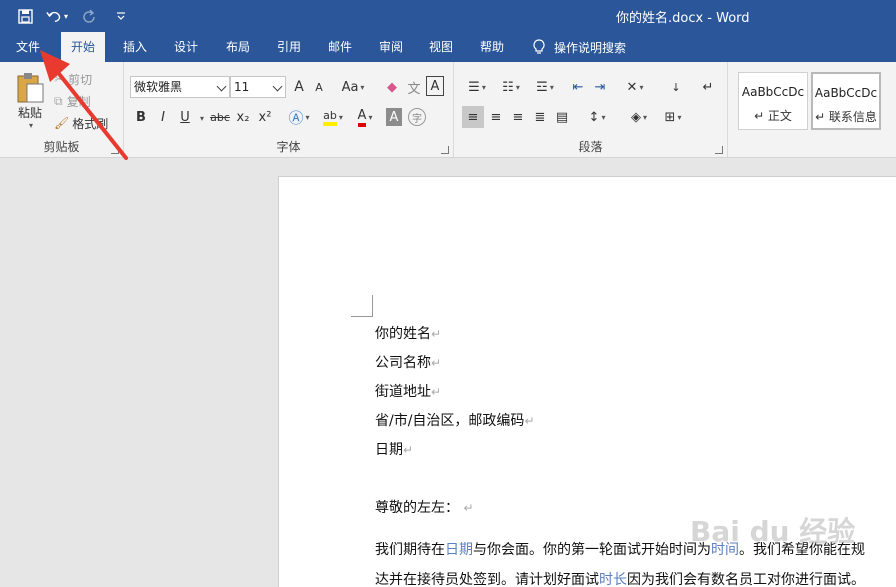  What do you see at coordinates (408, 391) in the screenshot?
I see `line-street-address: 街道地址↵` at bounding box center [408, 391].